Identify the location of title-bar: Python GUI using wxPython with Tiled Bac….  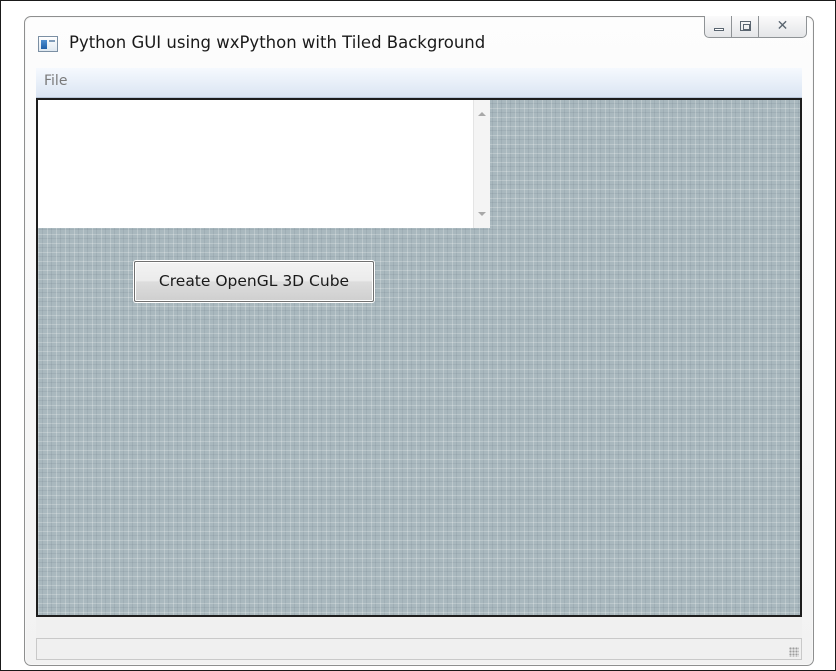
(419, 42).